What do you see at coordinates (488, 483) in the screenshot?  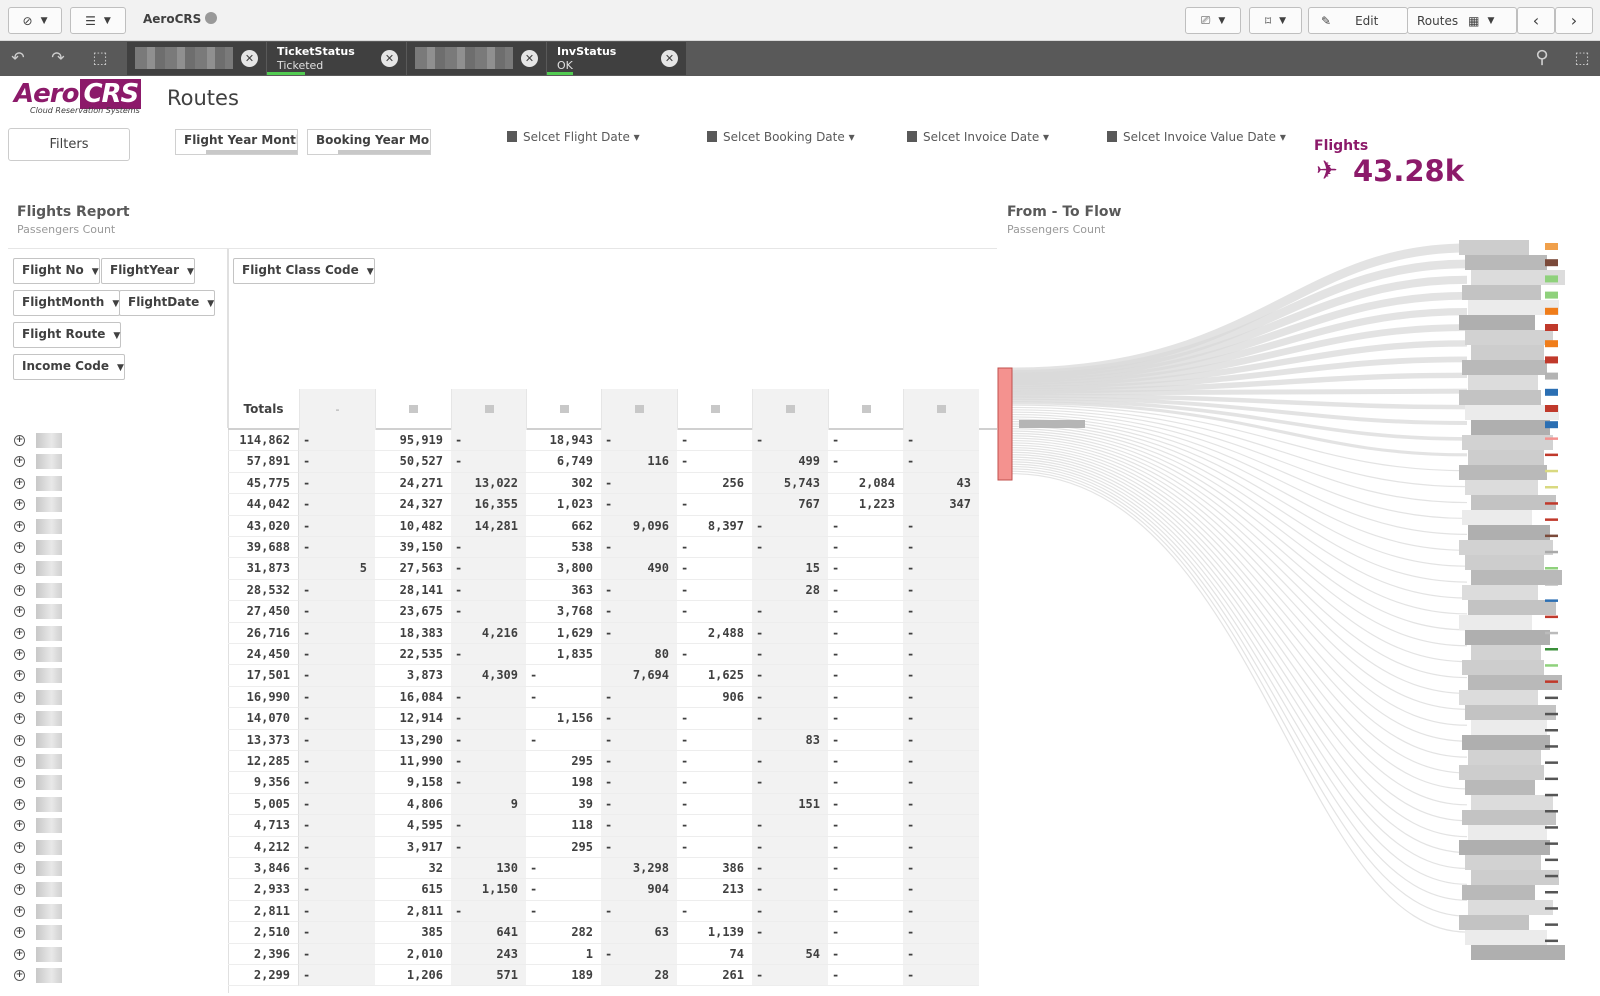 I see `value-cell: 13,022` at bounding box center [488, 483].